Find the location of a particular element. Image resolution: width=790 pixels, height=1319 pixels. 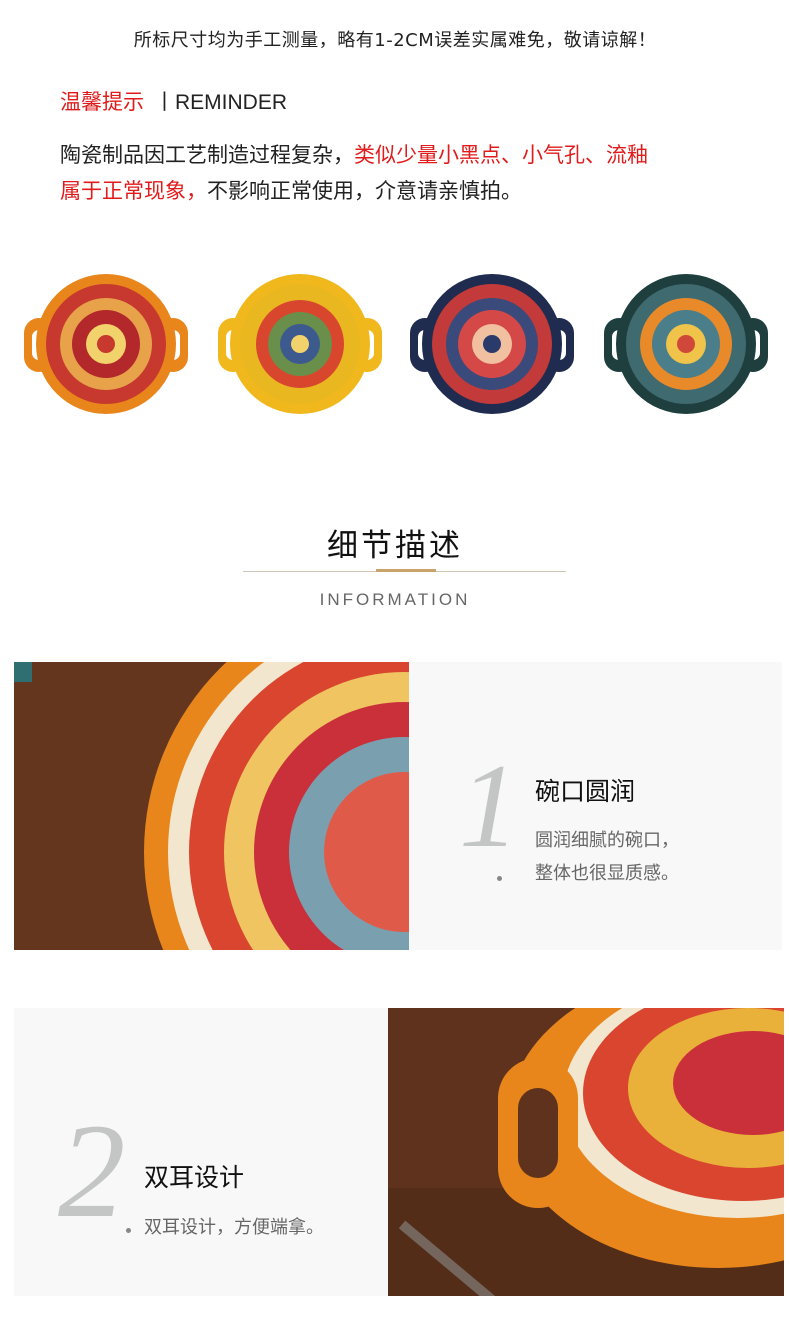

reminder-line-2: 属于正常现象，不影响正常使用，介意请亲慎拍。 is located at coordinates (410, 191).